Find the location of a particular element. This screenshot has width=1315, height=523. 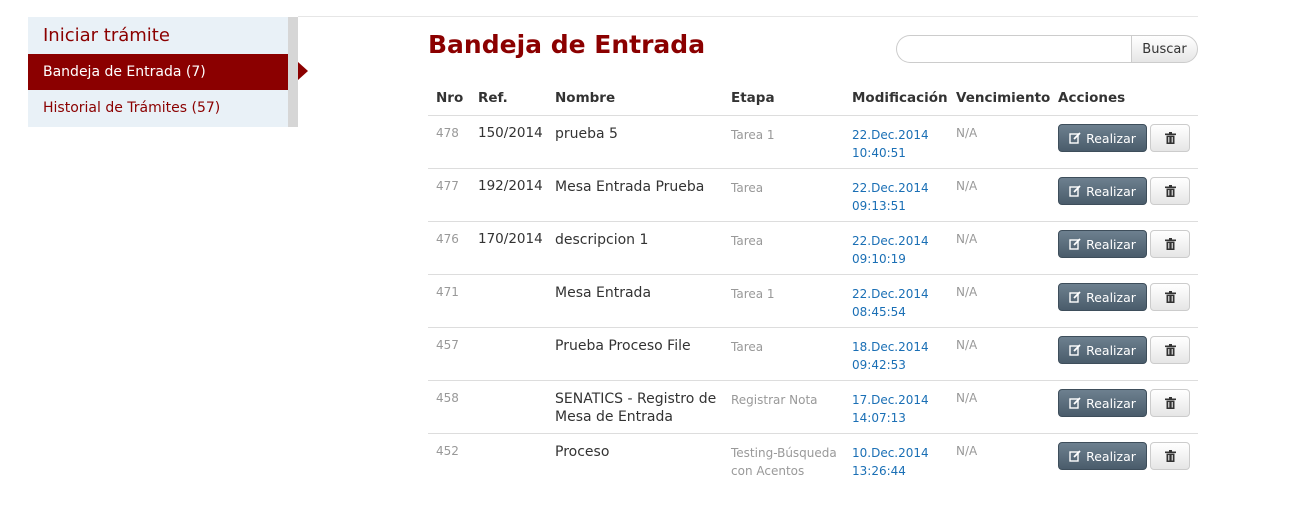

sidebar-item-start-procedure: Iniciar trámite is located at coordinates (106, 35).